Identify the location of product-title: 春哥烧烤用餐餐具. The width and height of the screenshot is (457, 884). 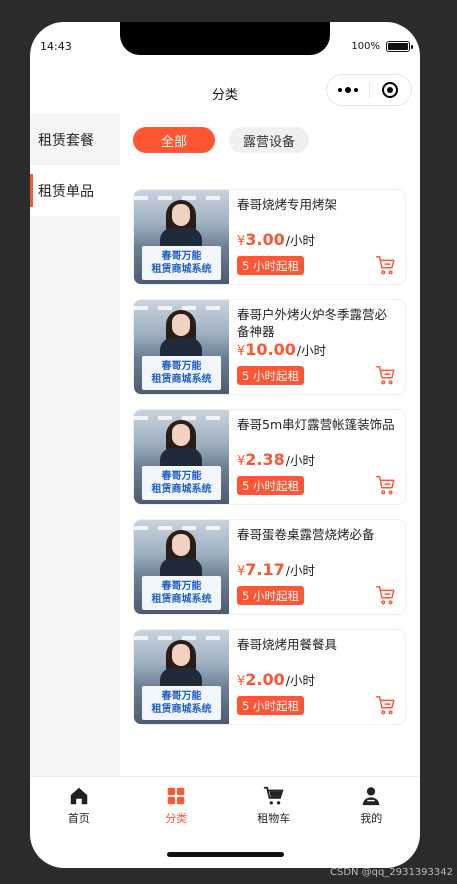
(287, 644).